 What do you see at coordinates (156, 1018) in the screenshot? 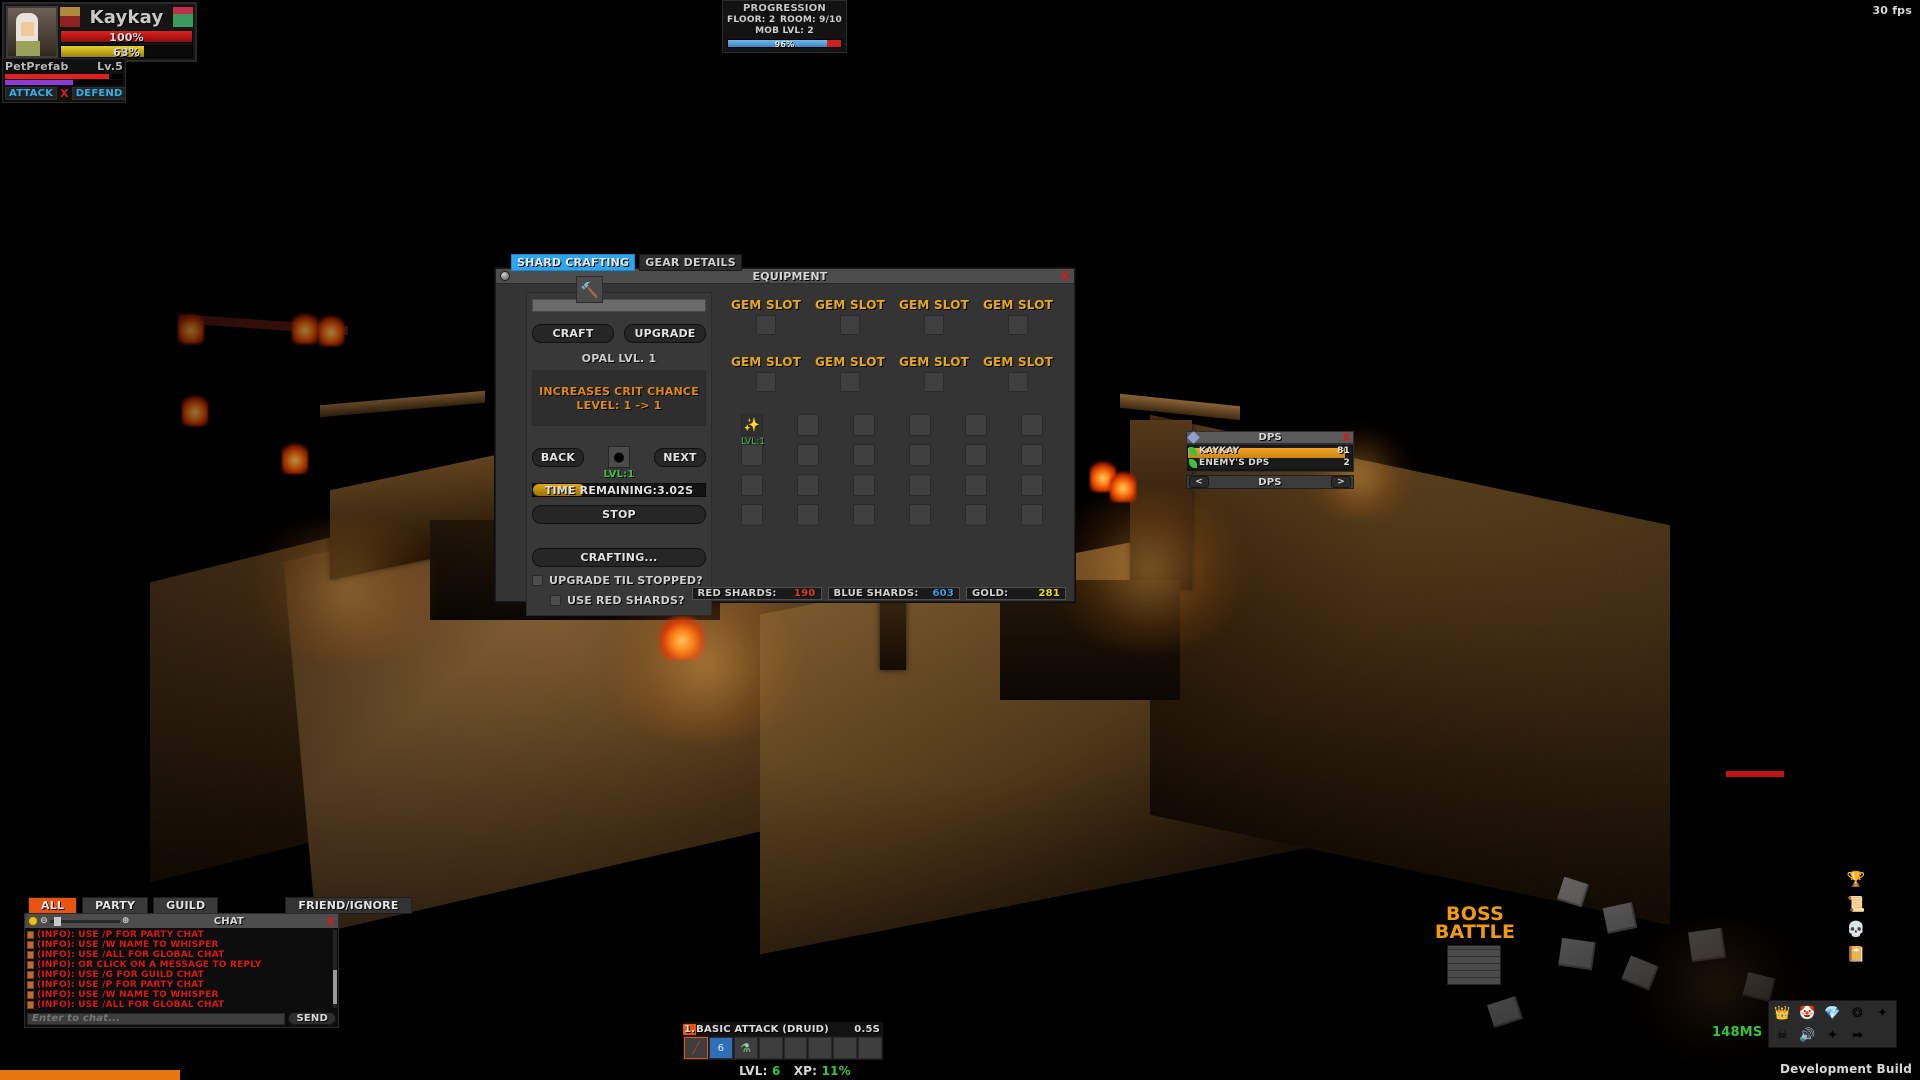
I see `chat-input` at bounding box center [156, 1018].